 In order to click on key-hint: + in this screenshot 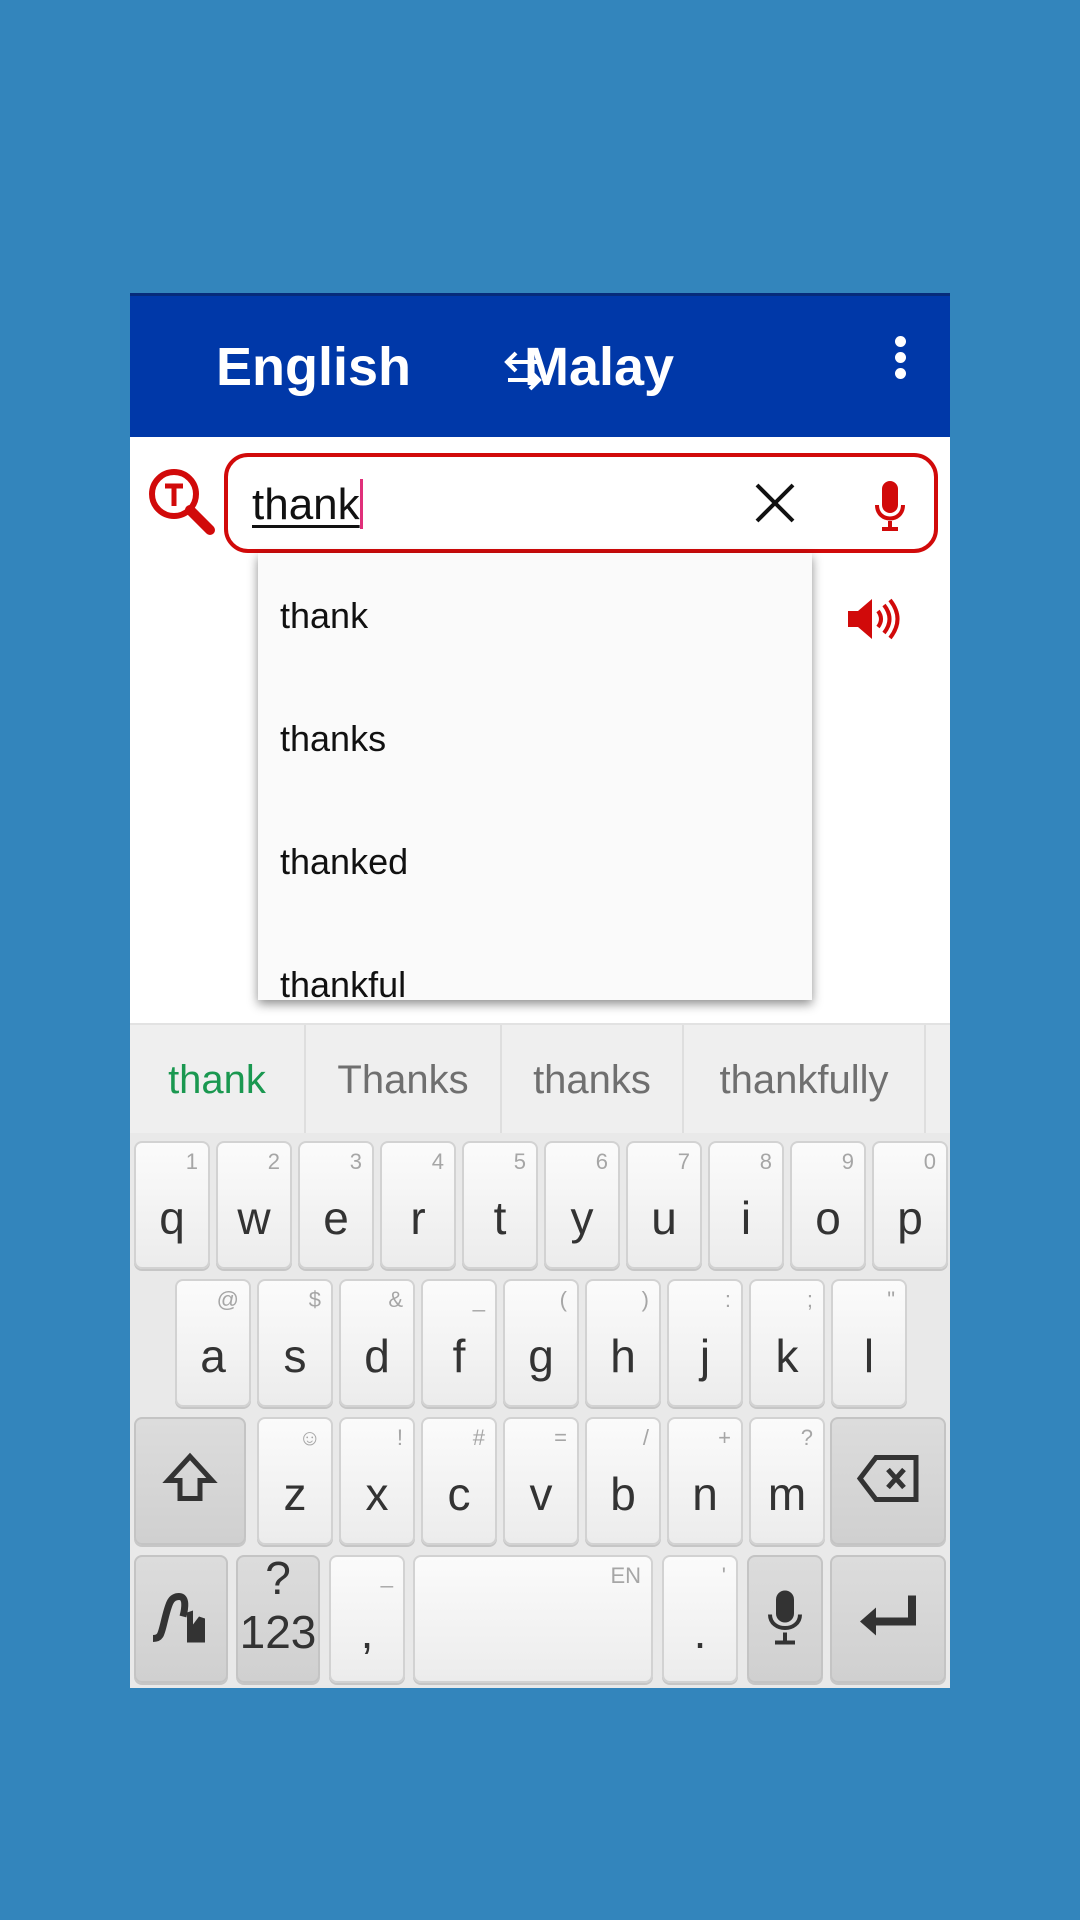, I will do `click(724, 1437)`.